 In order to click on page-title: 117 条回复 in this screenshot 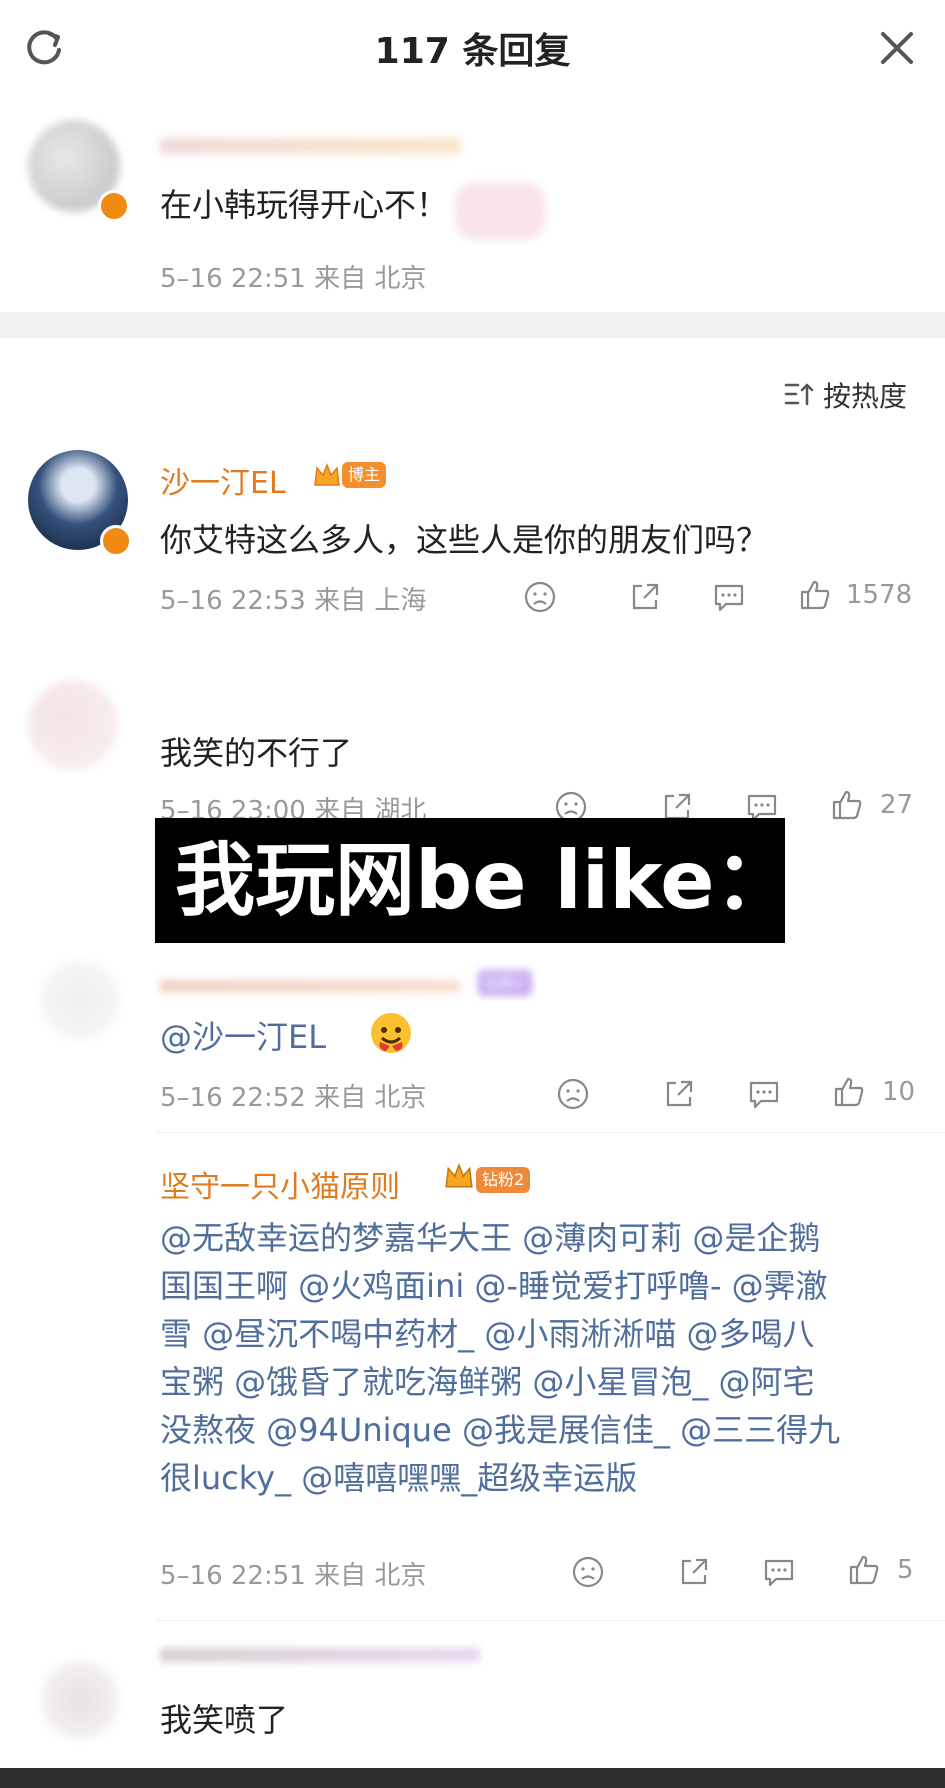, I will do `click(472, 51)`.